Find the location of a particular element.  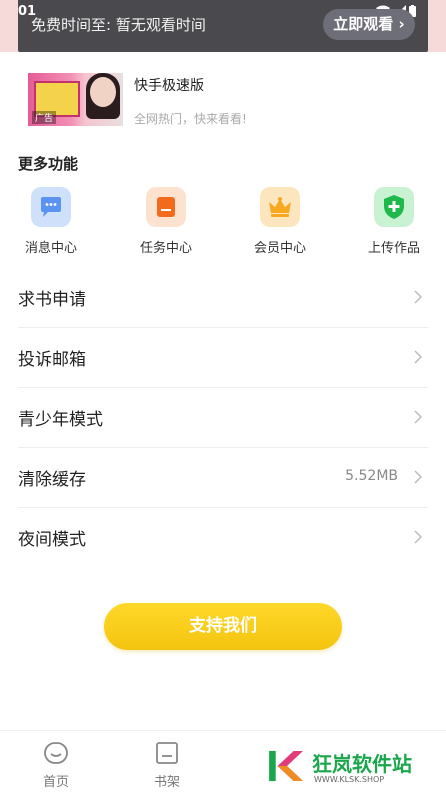

ad-description: 全网热门，快来看看! is located at coordinates (190, 119).